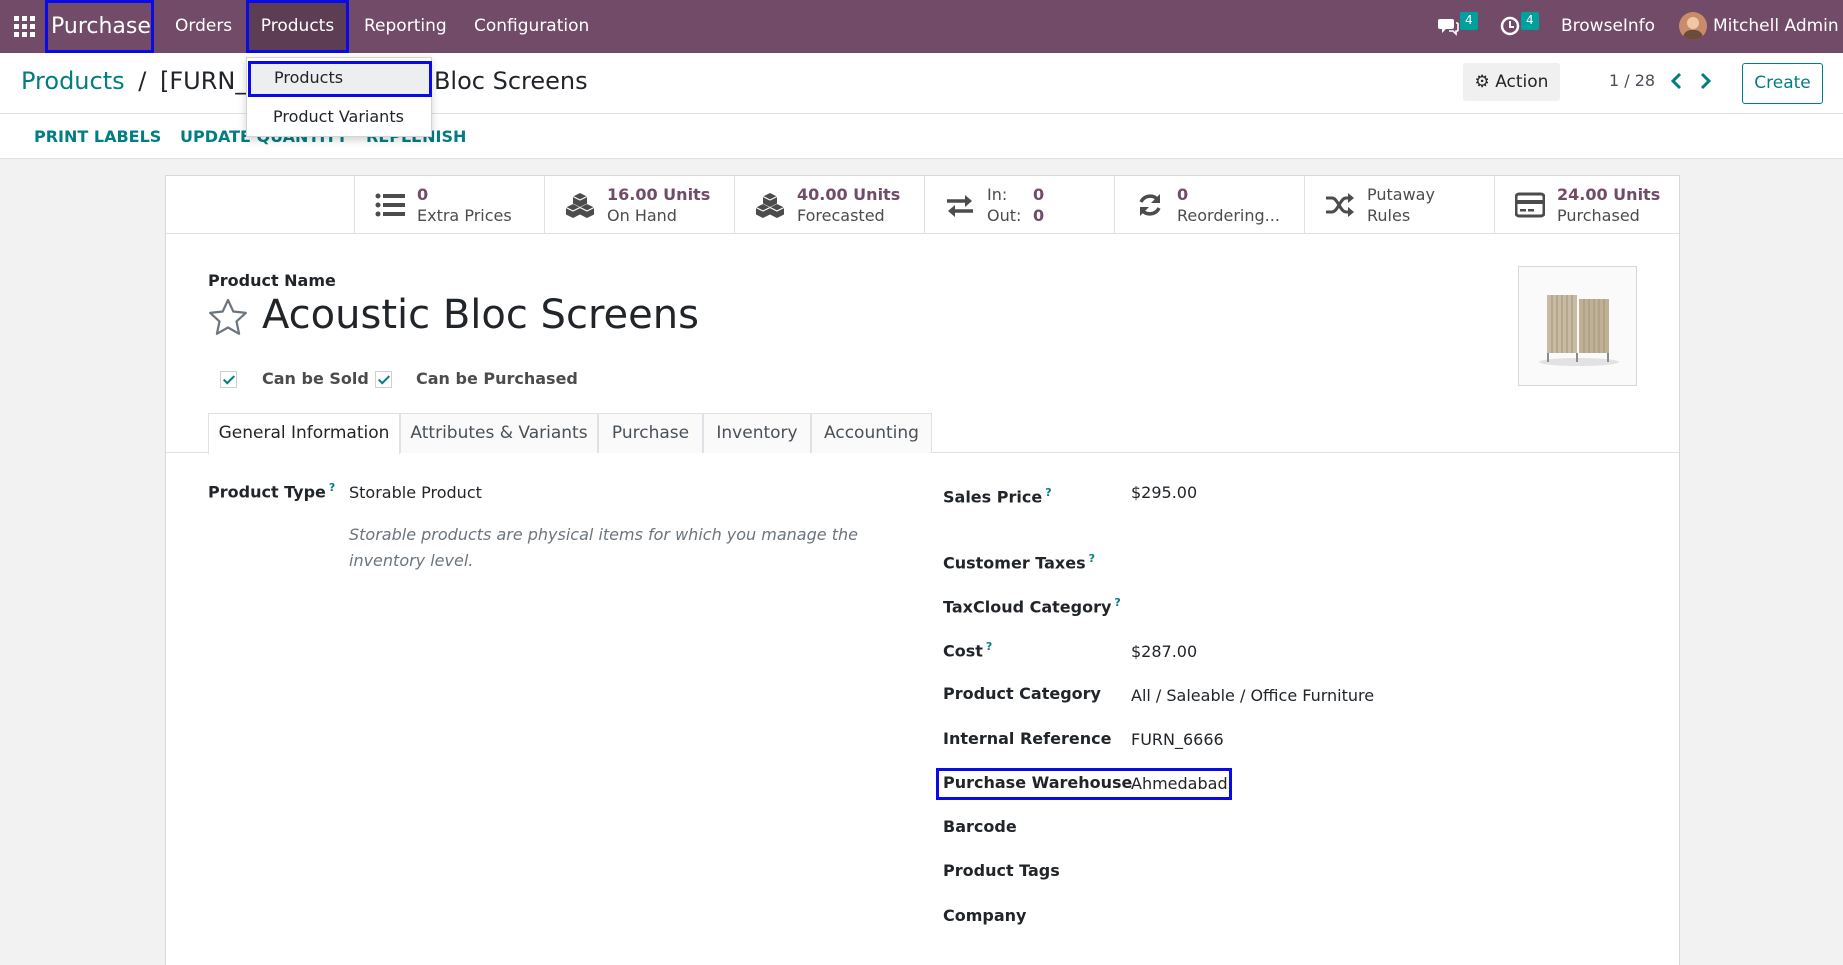 This screenshot has height=965, width=1843. Describe the element at coordinates (1469, 21) in the screenshot. I see `messages-badge: 4` at that location.